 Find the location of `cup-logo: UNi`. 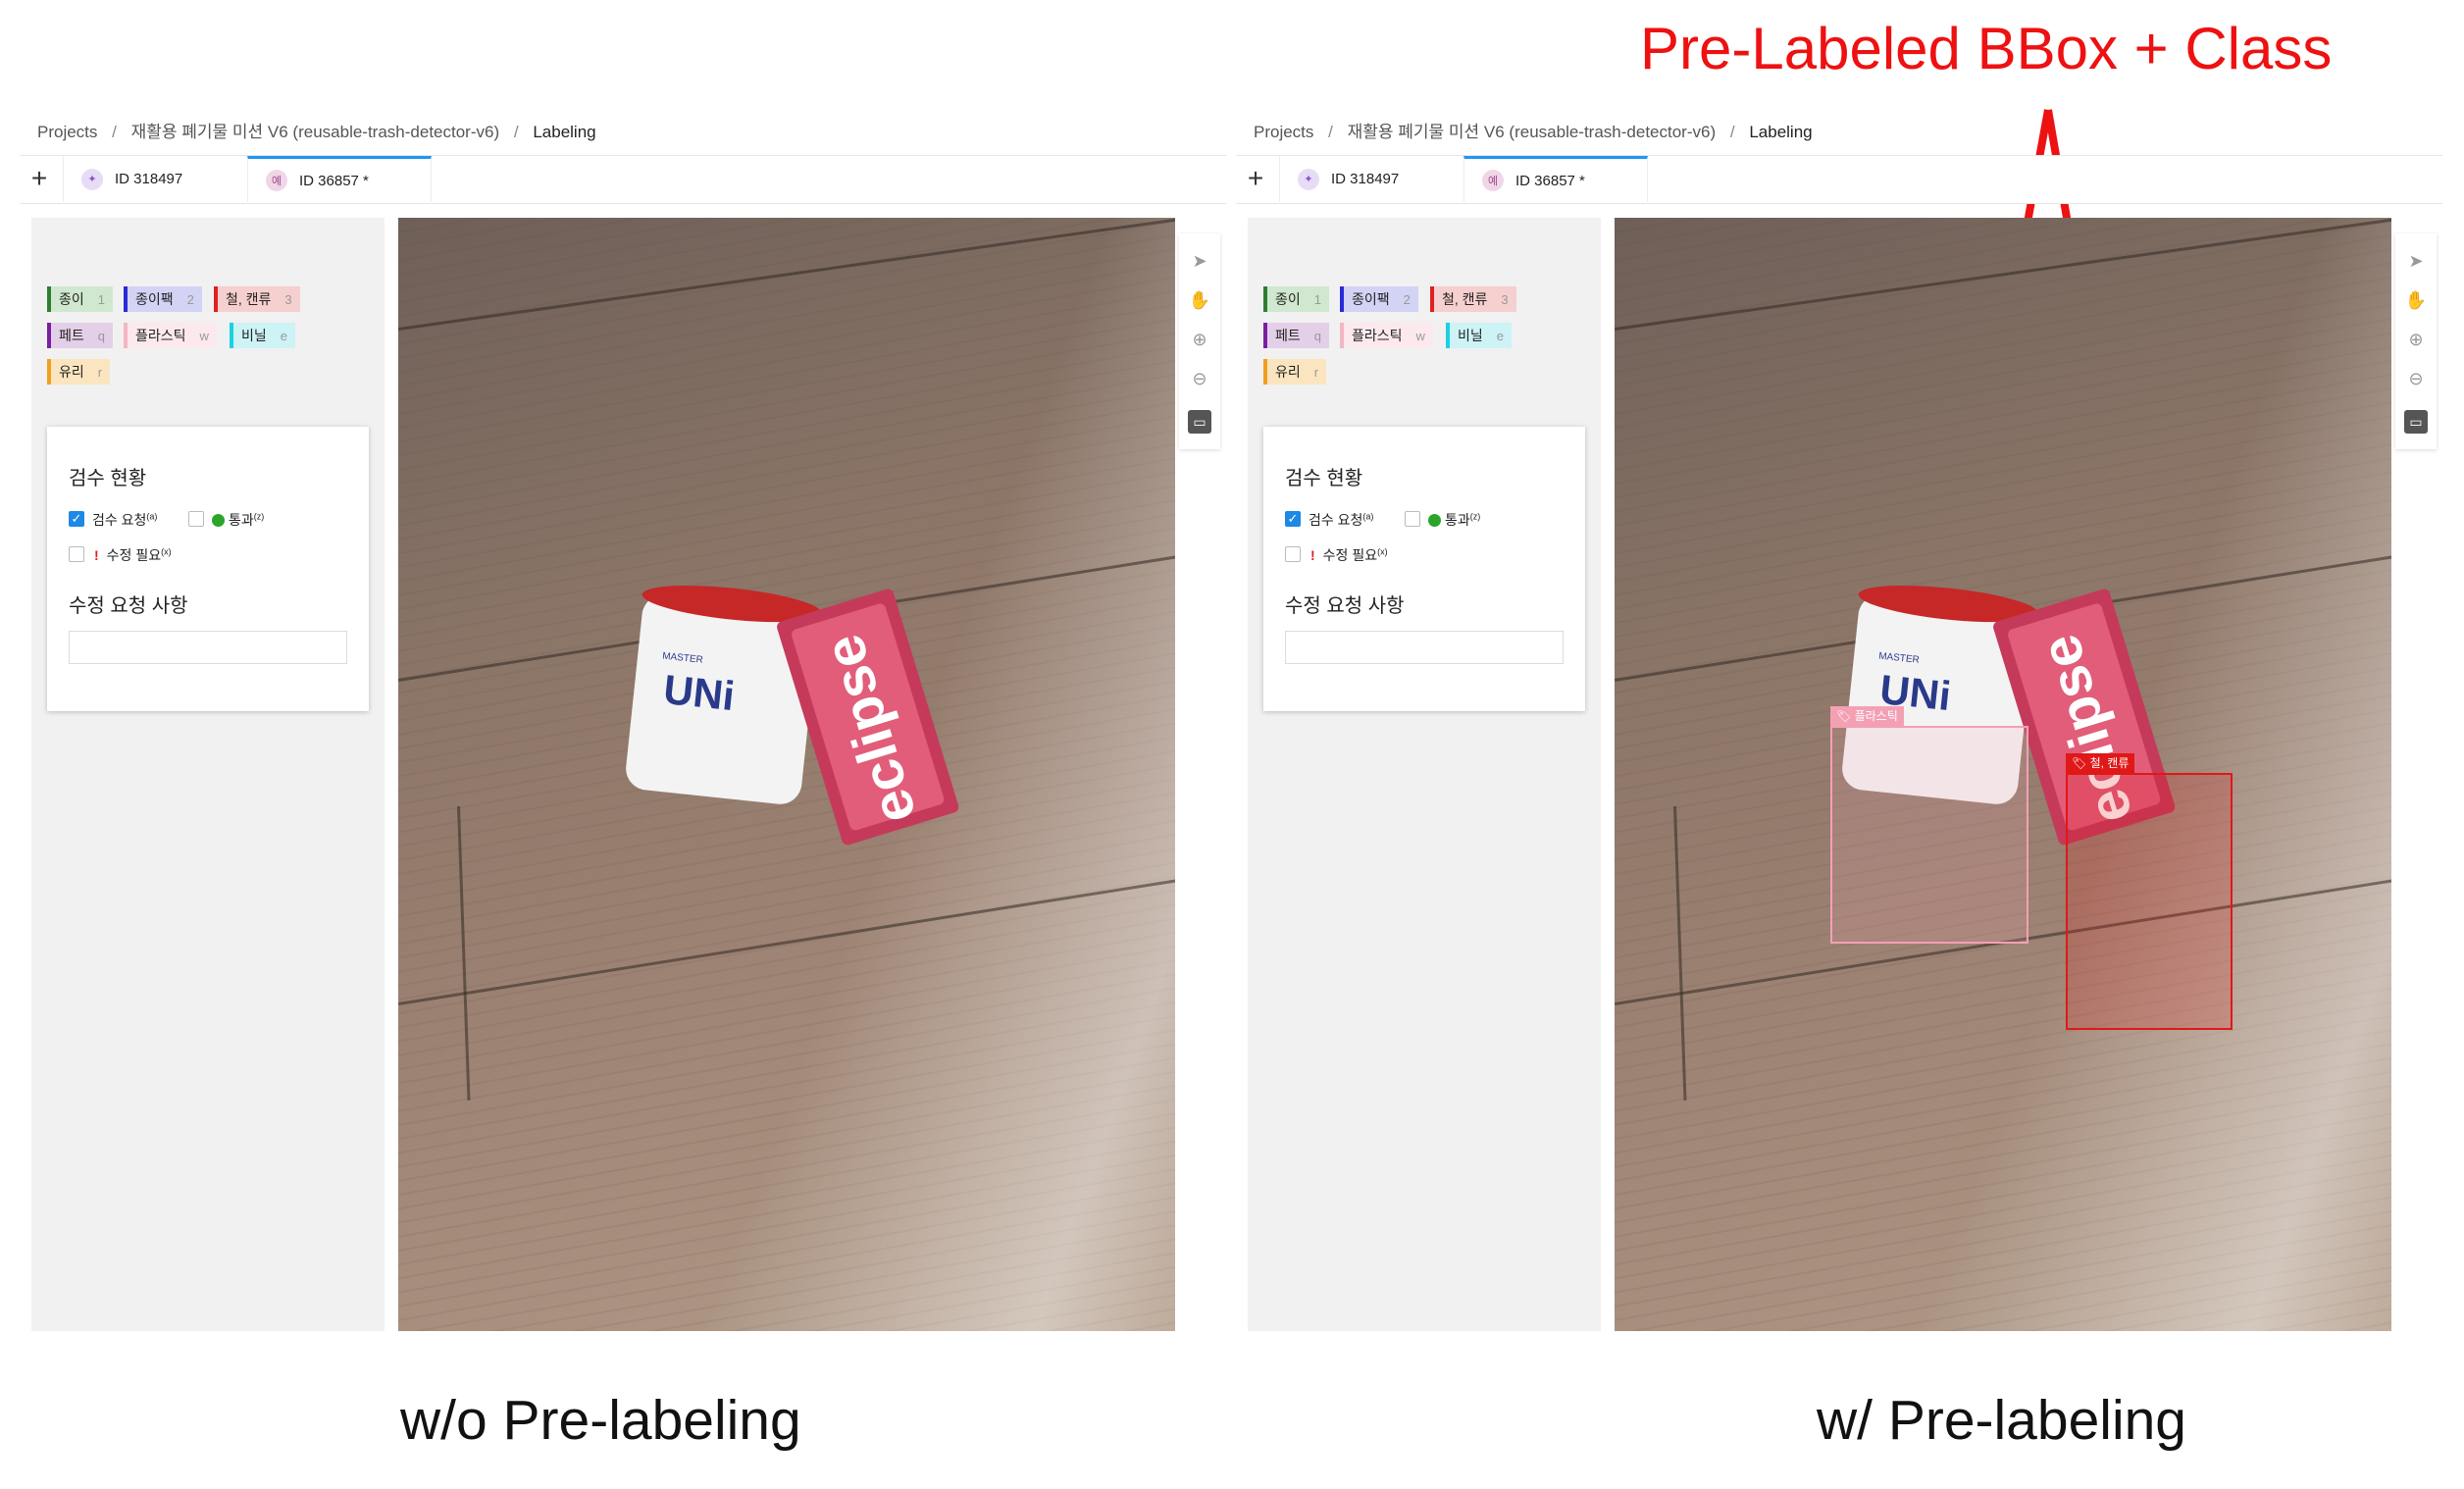

cup-logo: UNi is located at coordinates (699, 692).